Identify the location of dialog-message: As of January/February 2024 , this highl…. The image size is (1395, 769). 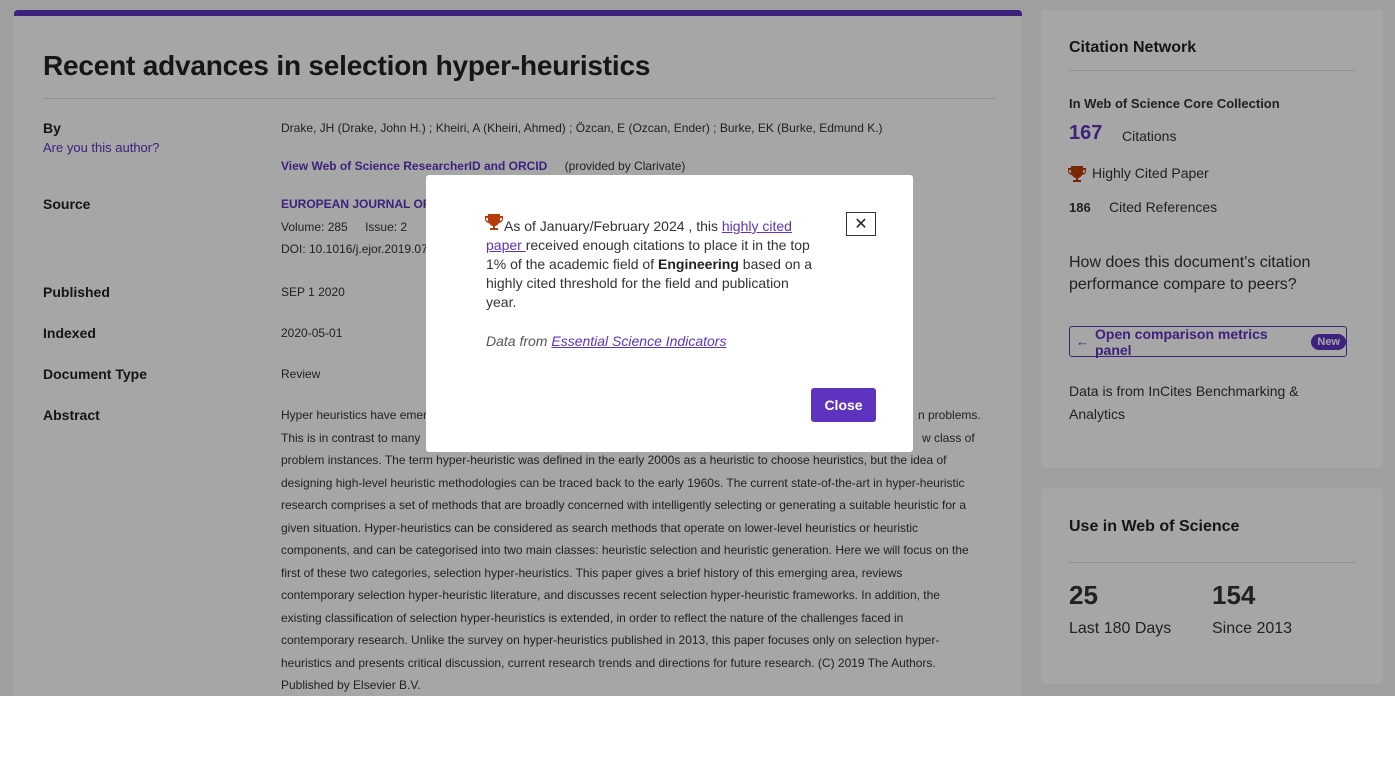
(651, 264).